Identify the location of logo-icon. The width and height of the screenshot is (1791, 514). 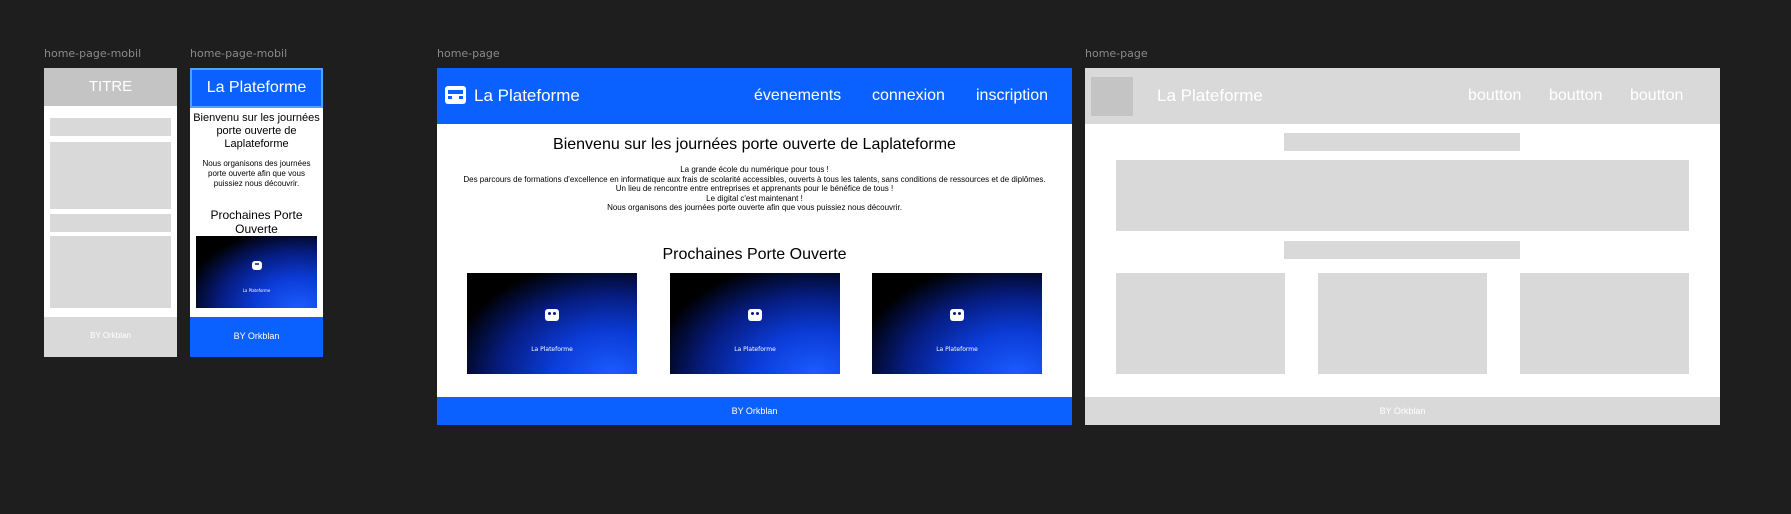
(455, 95).